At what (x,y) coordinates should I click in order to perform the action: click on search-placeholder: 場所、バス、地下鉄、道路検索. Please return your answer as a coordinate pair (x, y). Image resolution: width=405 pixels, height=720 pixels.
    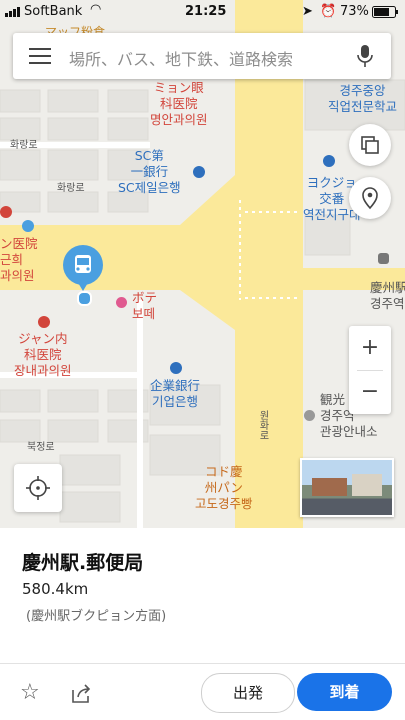
    Looking at the image, I should click on (181, 59).